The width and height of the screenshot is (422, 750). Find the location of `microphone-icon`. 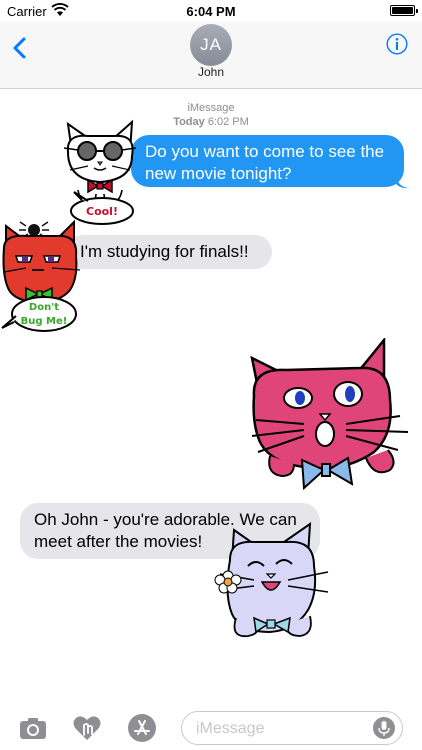

microphone-icon is located at coordinates (384, 728).